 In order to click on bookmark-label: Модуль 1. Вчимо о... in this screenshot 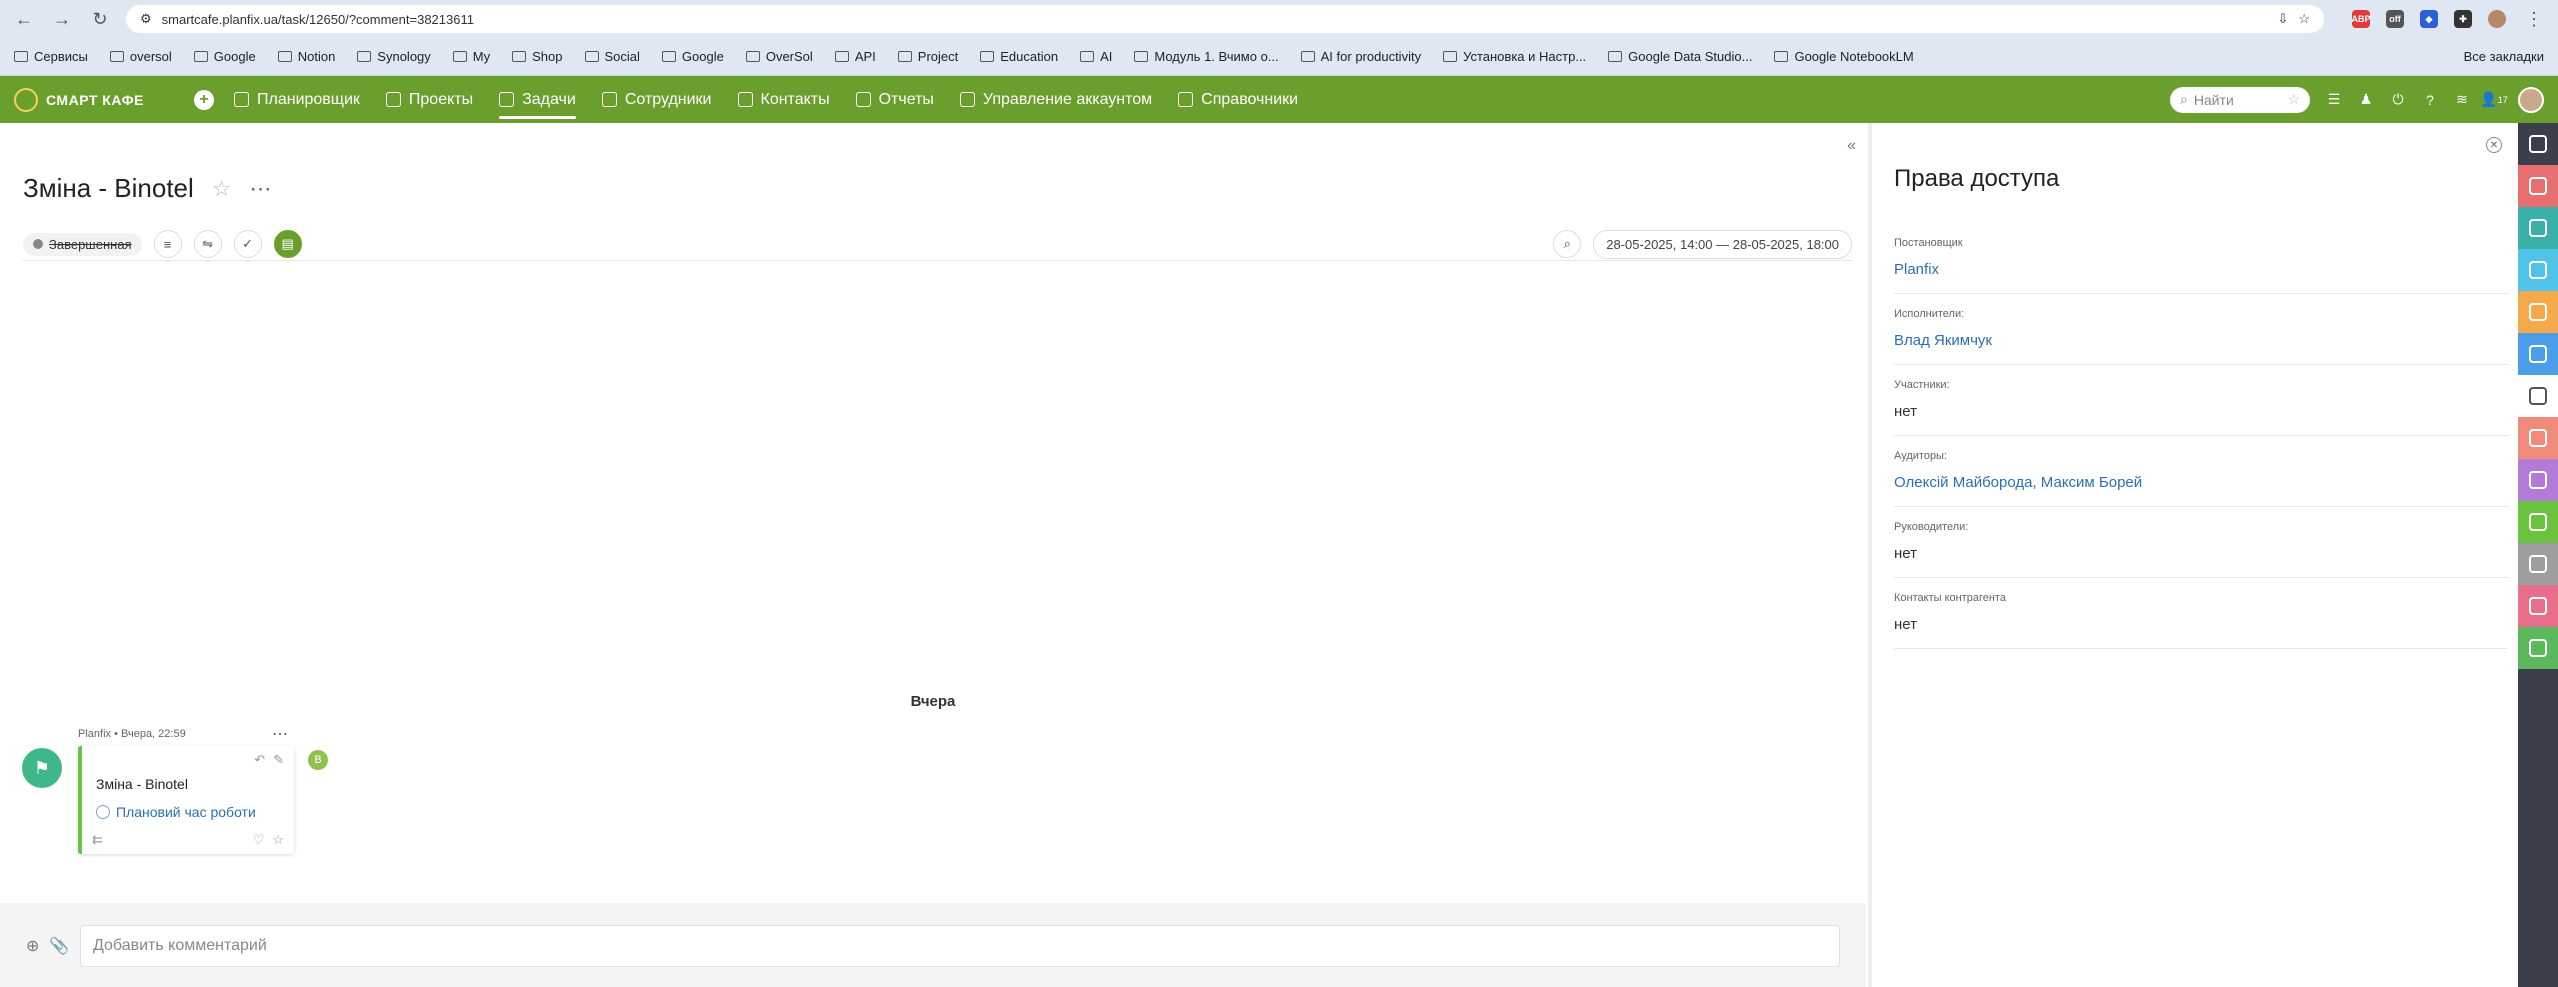, I will do `click(1216, 56)`.